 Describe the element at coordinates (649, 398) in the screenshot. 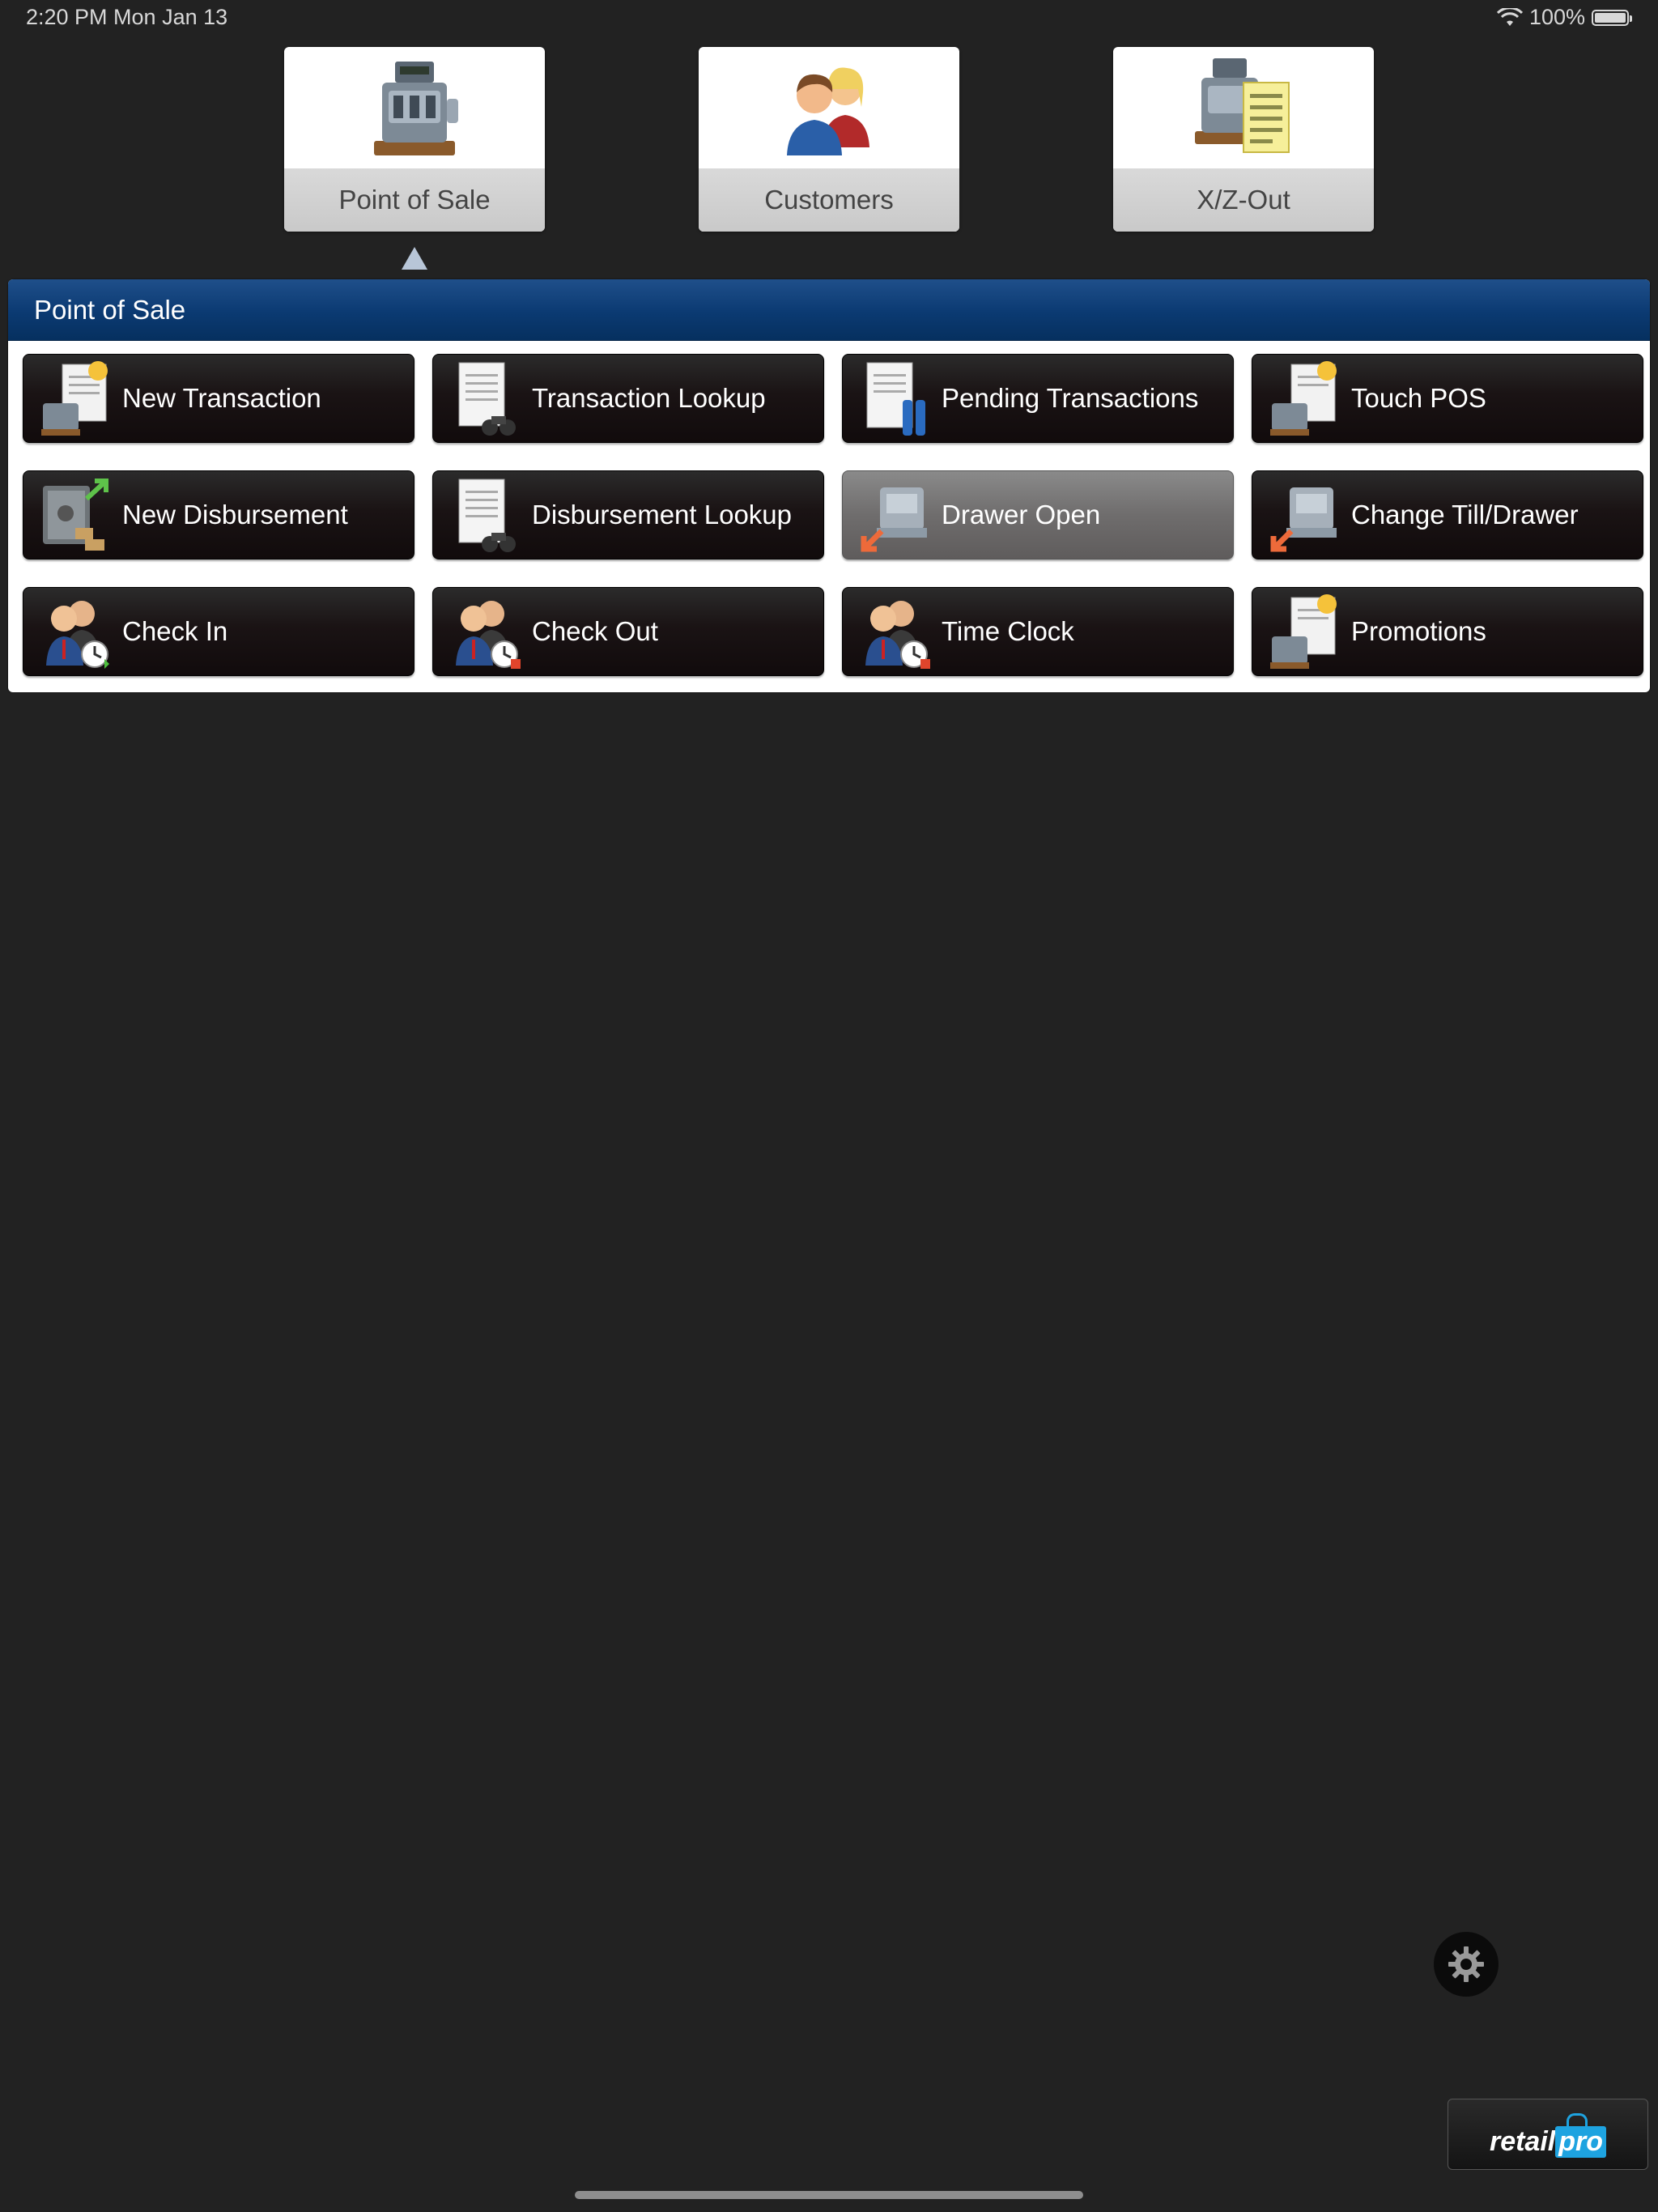

I see `button-label: Transaction Lookup` at that location.